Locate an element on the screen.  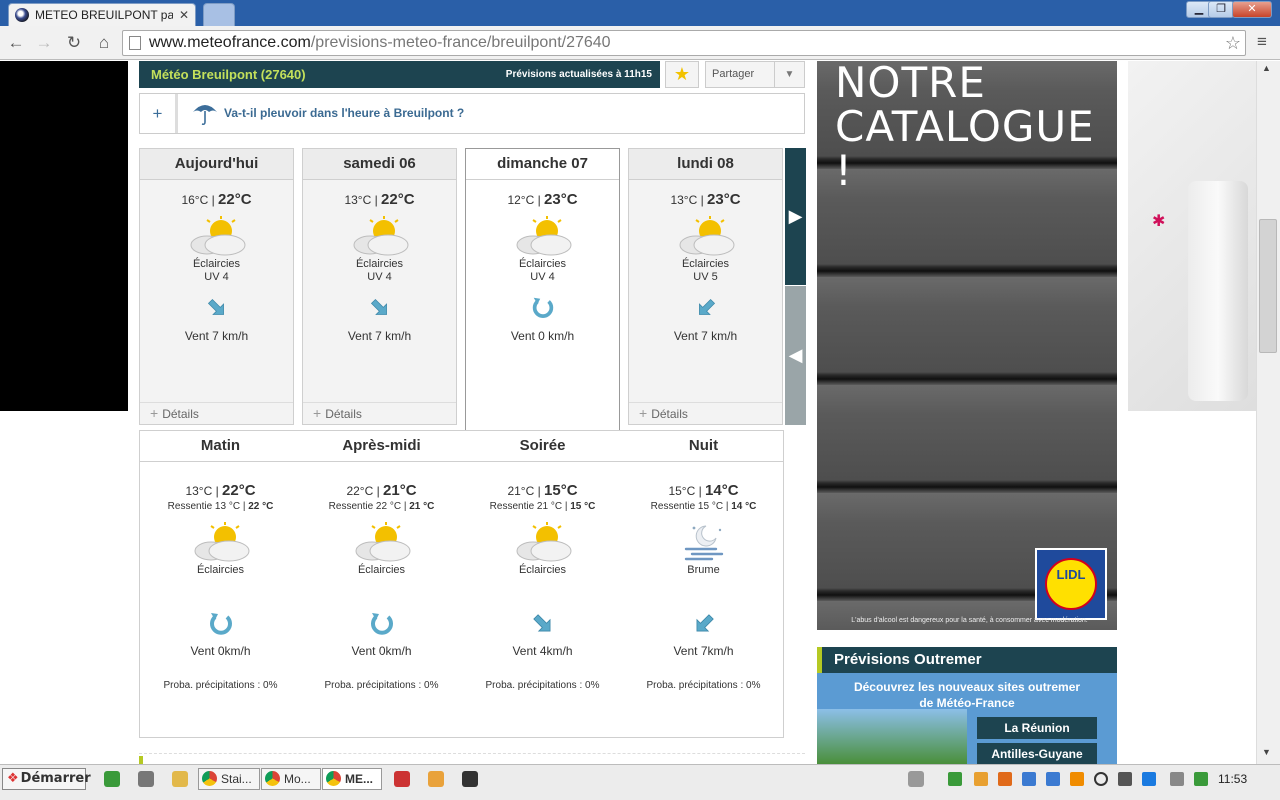
felt-temp: Ressentie 21 °C | 15 °C is located at coordinates (542, 506).